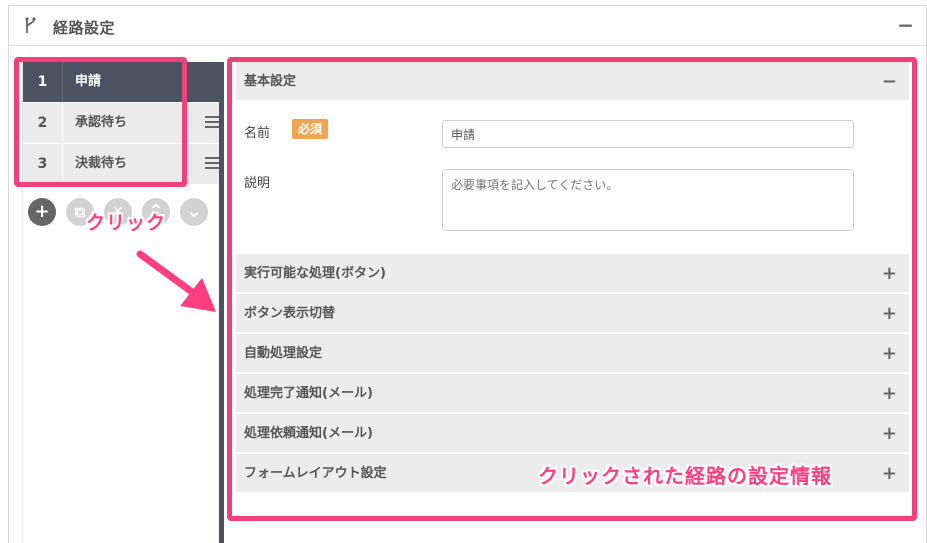 This screenshot has width=927, height=543. I want to click on route-fork-icon, so click(30, 25).